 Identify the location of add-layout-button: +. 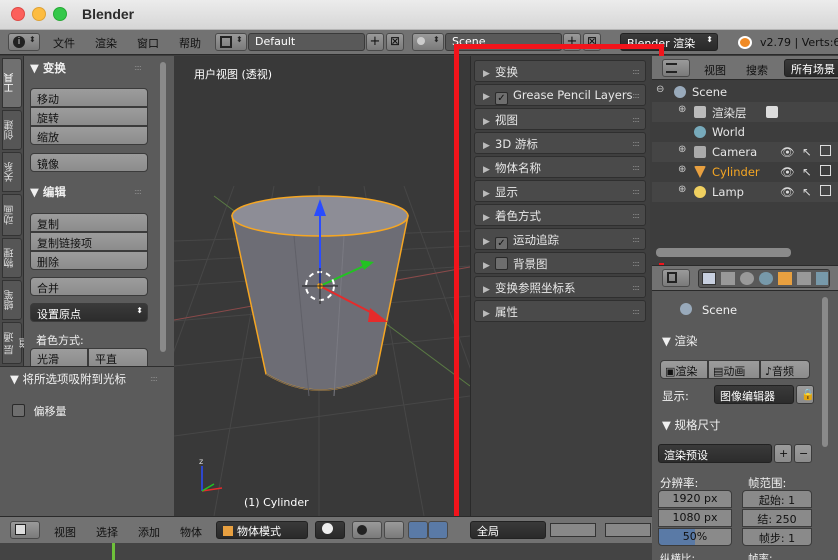
(375, 42).